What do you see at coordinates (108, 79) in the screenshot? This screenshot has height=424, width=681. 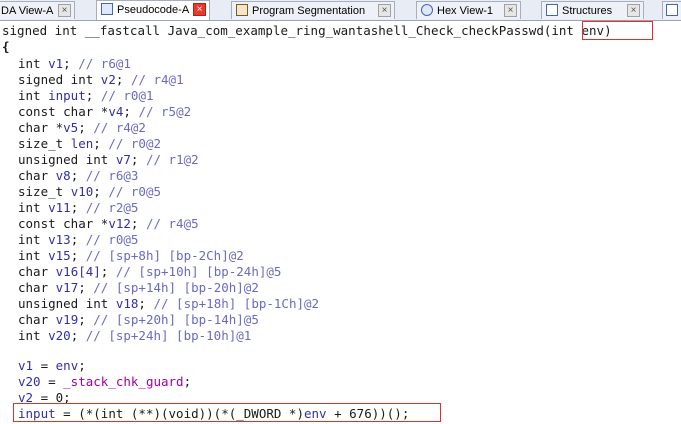 I see `decl-variable: v2` at bounding box center [108, 79].